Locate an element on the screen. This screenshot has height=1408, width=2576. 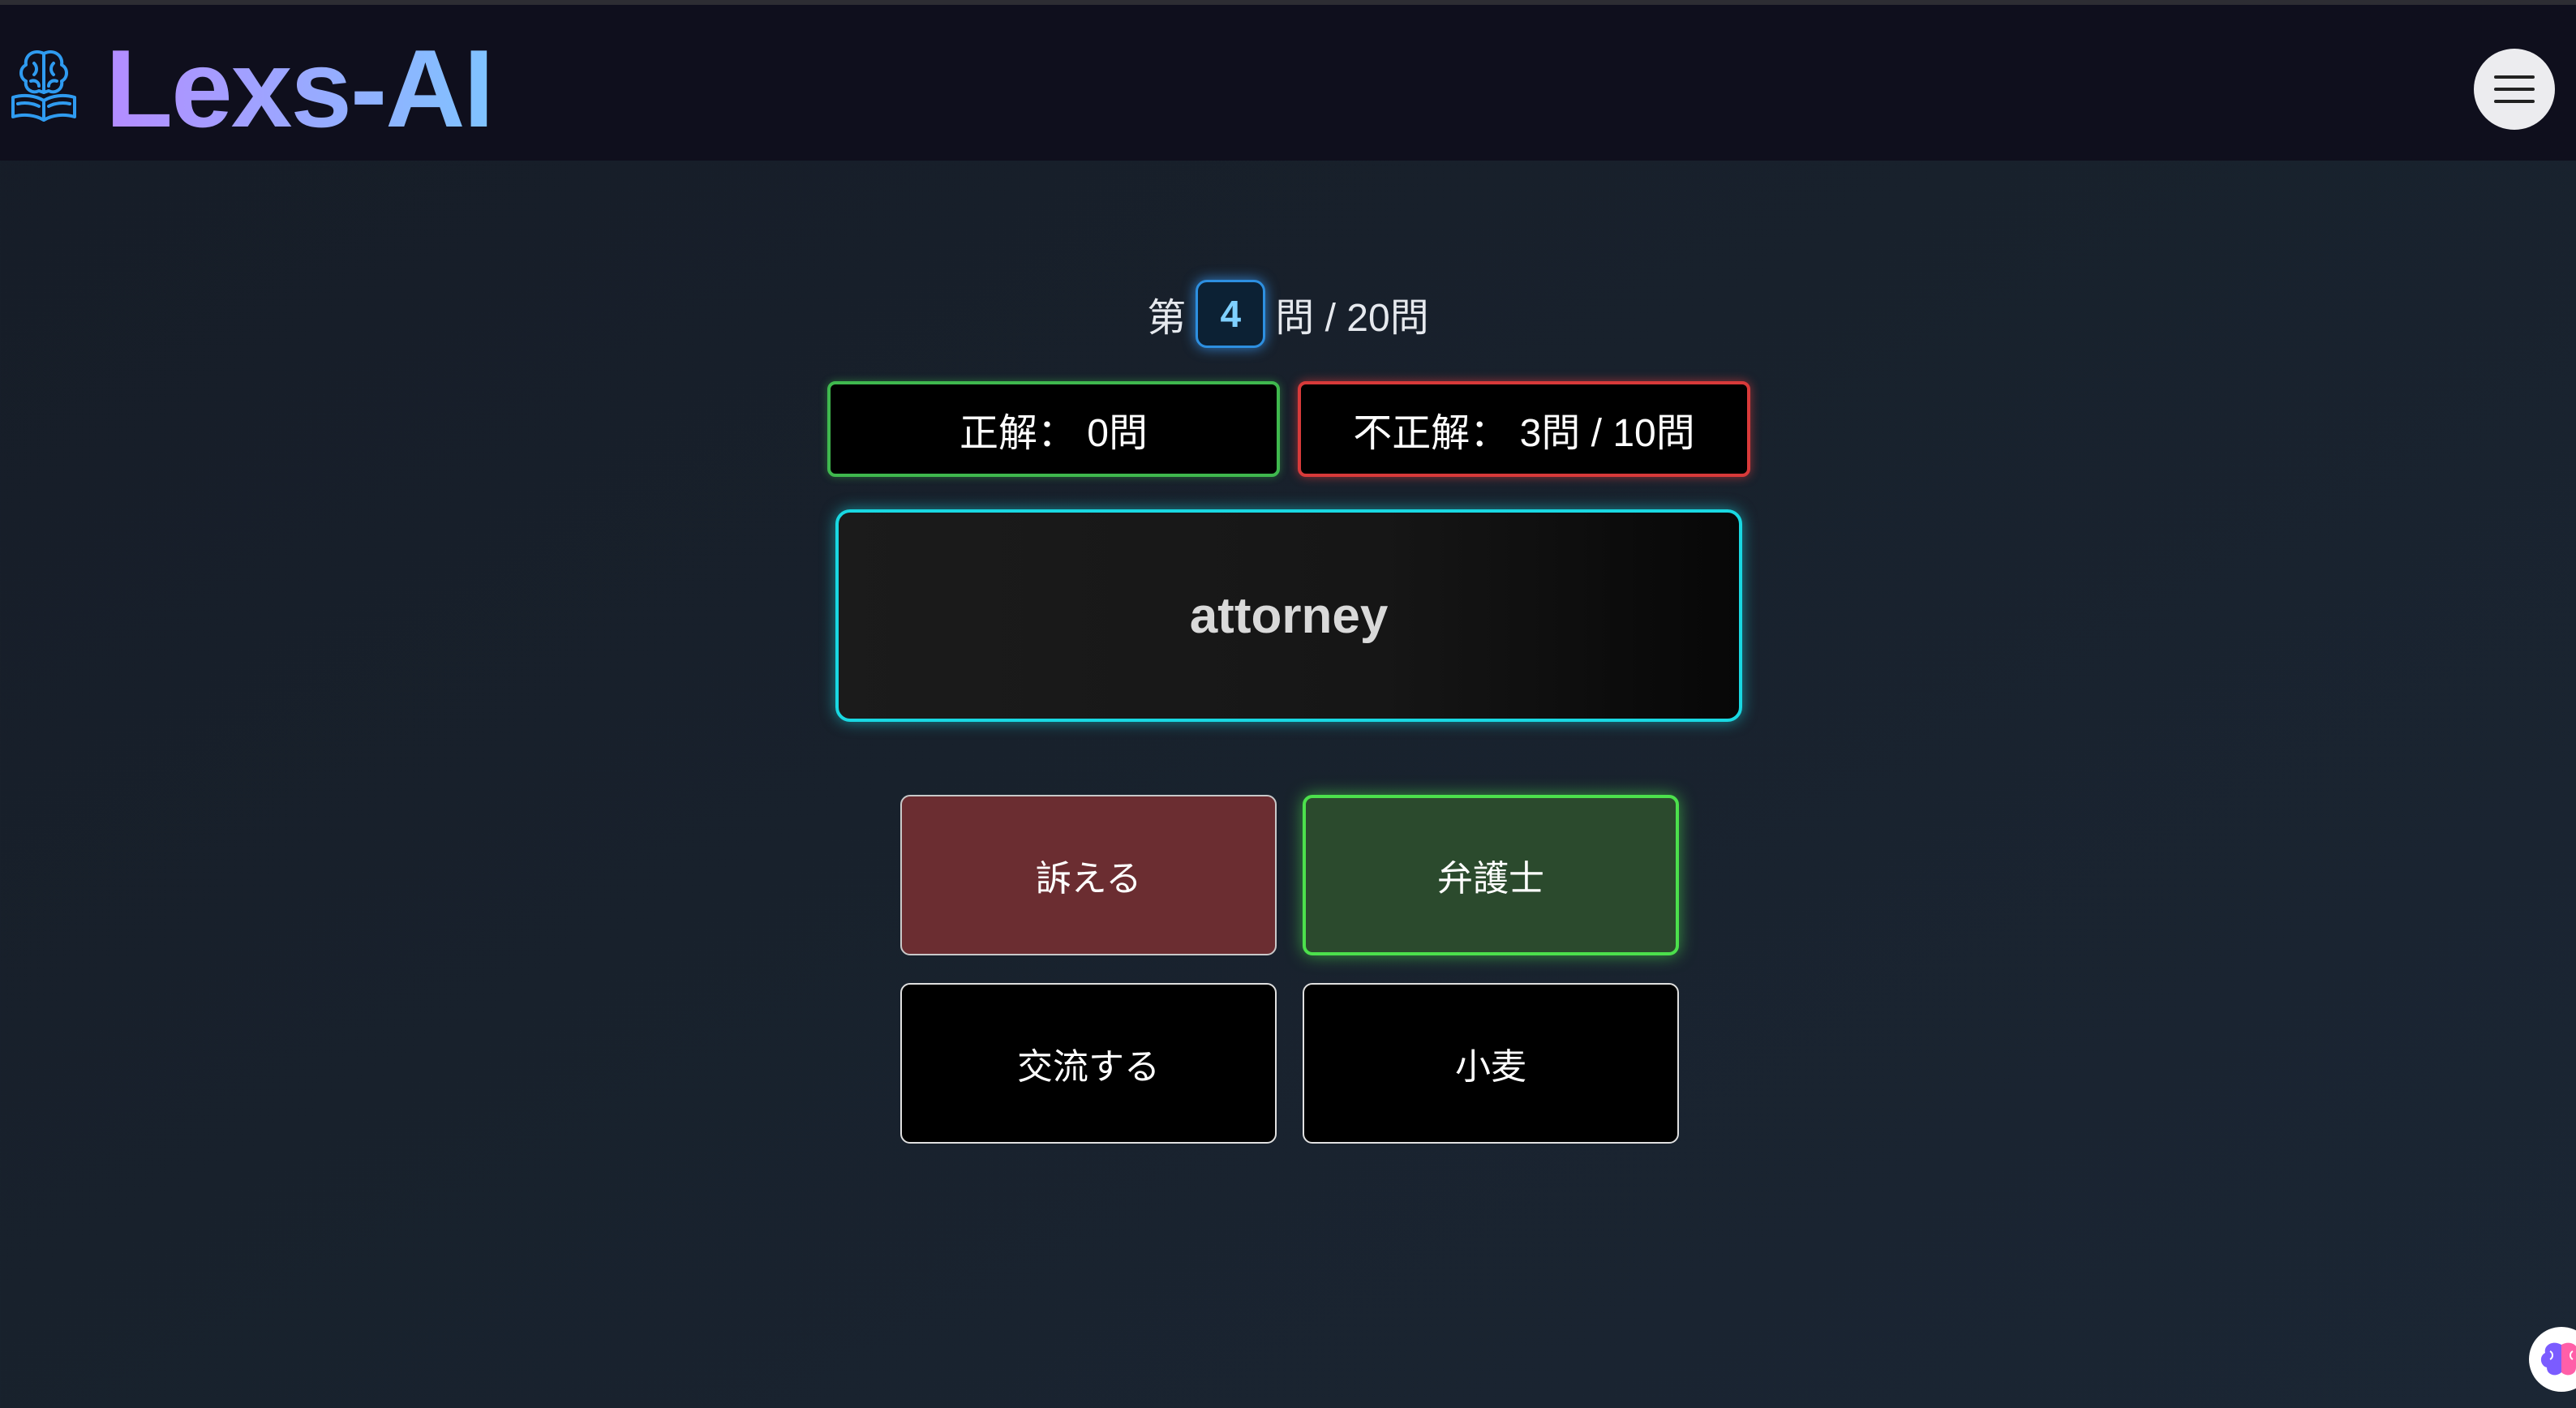
ai-assistant-button is located at coordinates (2552, 1359).